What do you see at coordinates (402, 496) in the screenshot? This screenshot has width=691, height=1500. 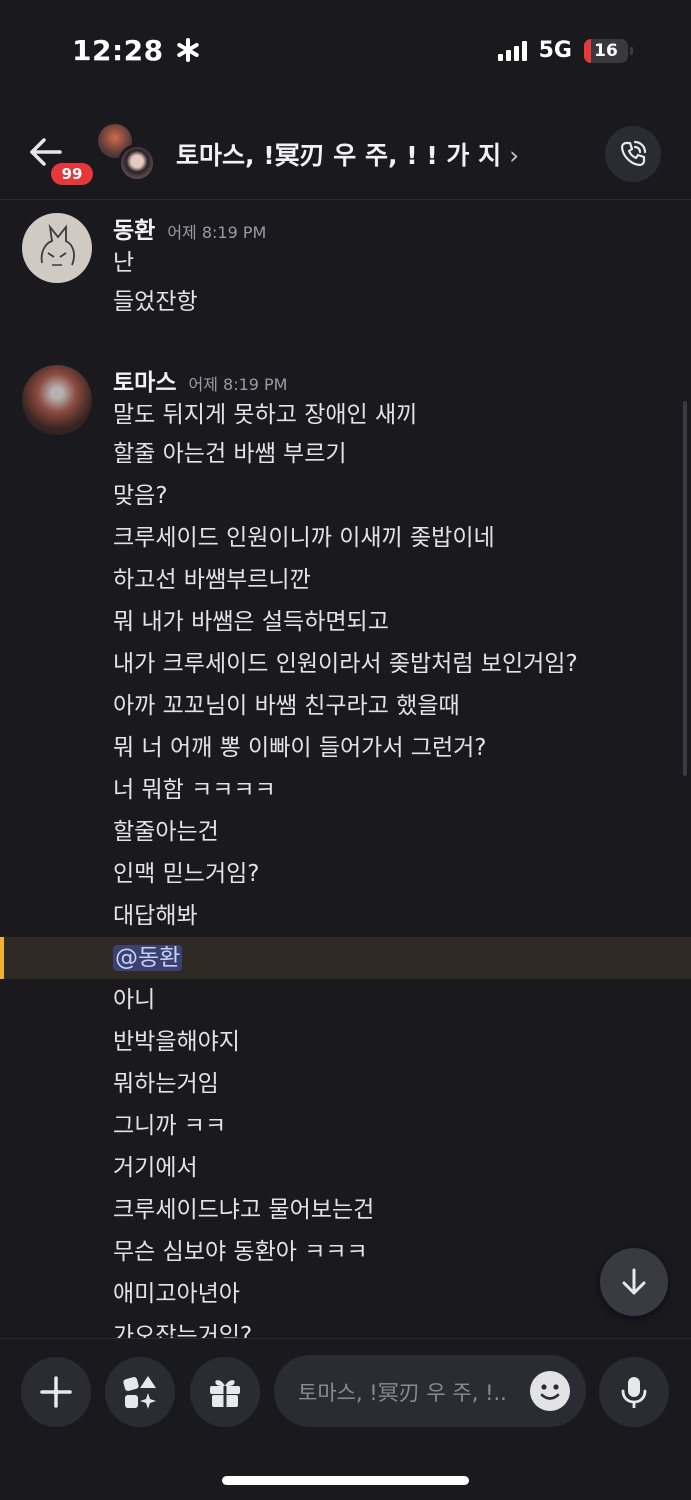 I see `message-line: 맞음?` at bounding box center [402, 496].